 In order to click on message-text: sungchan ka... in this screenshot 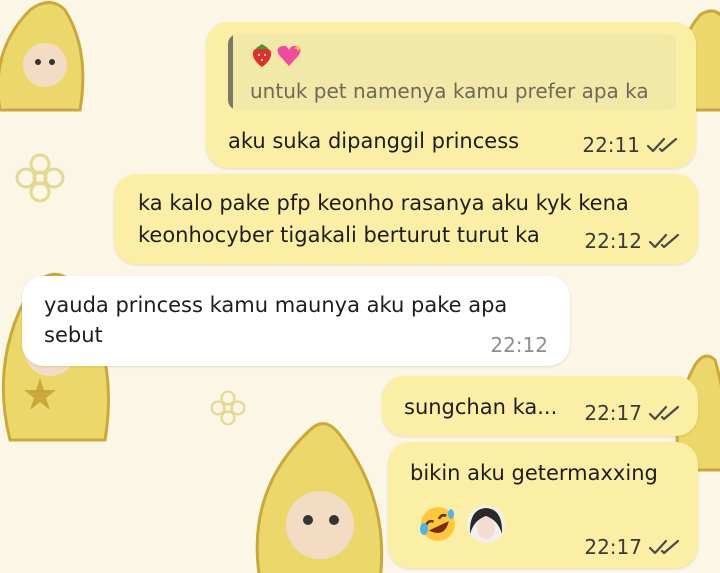, I will do `click(481, 407)`.